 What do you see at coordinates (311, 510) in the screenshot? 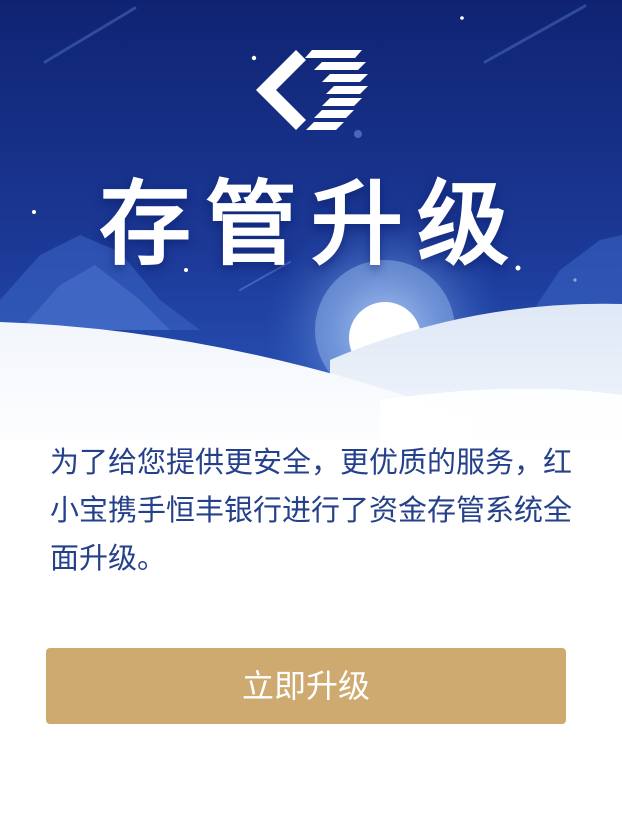
I see `upgrade-description: 为了给您提供更安全，更优质的服务，红小宝携手恒丰银行进行了资金存管系统全面升级。` at bounding box center [311, 510].